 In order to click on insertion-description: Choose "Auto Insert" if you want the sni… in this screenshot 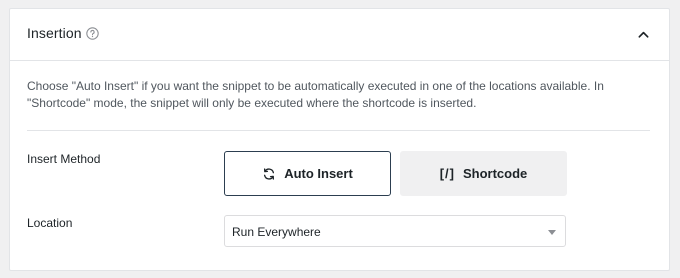, I will do `click(315, 94)`.